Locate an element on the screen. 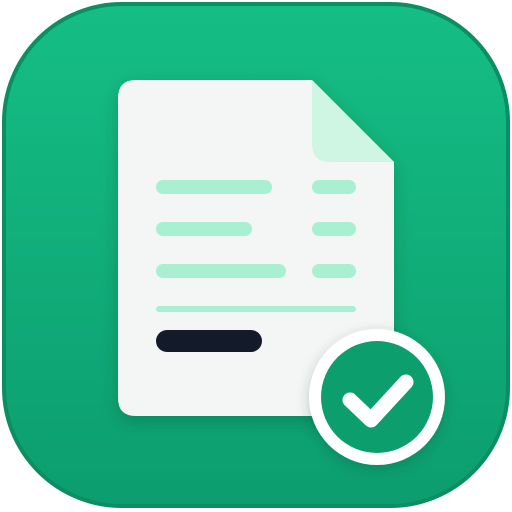 The image size is (512, 512). approved-badge is located at coordinates (377, 397).